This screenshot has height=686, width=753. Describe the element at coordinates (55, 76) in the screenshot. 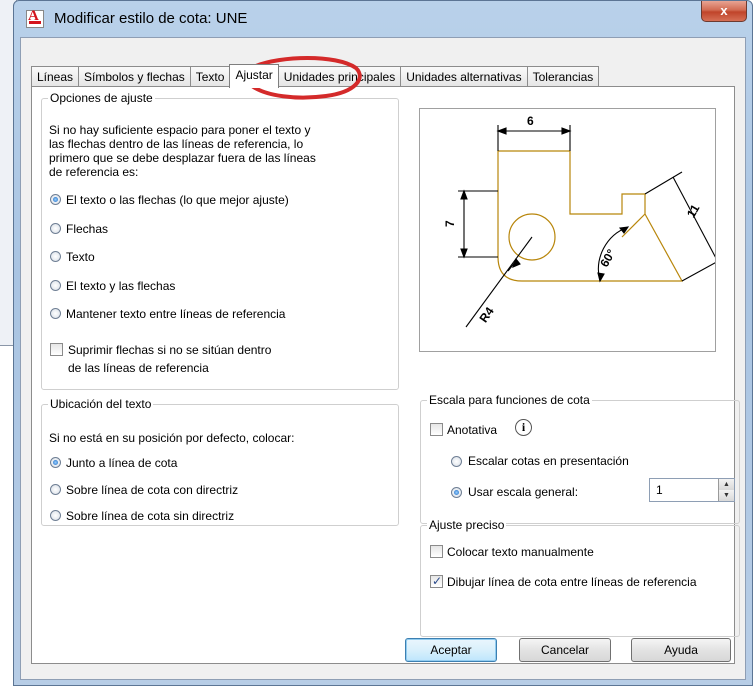

I see `tab-lineas: Líneas` at that location.